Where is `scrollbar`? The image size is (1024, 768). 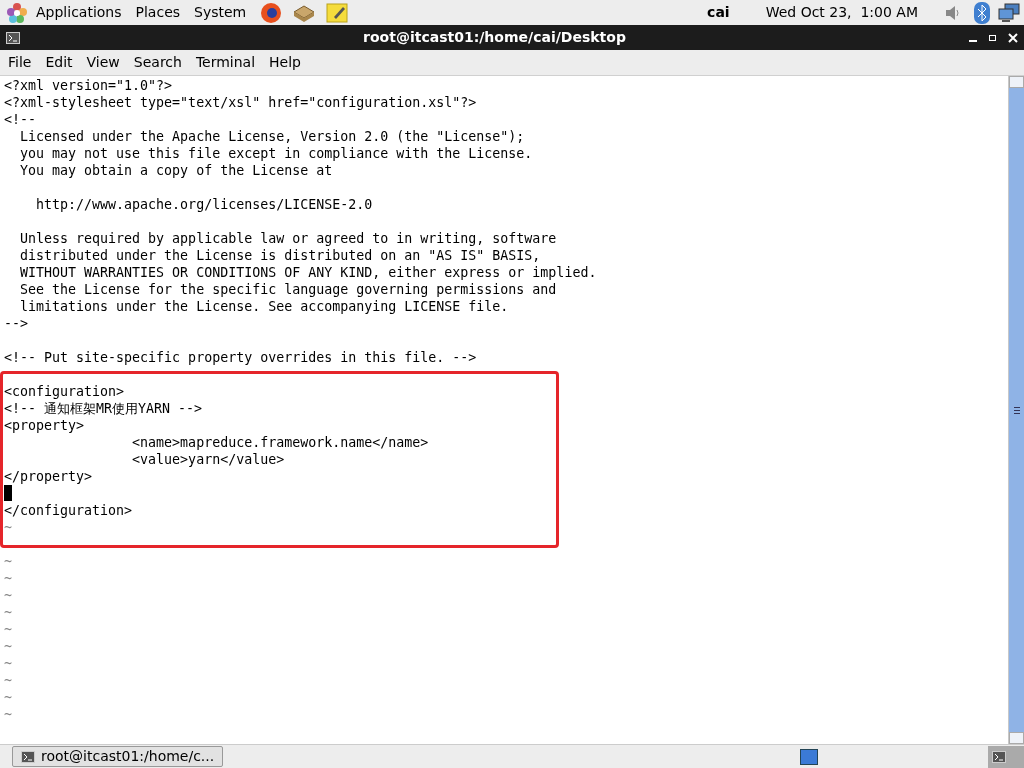 scrollbar is located at coordinates (1016, 410).